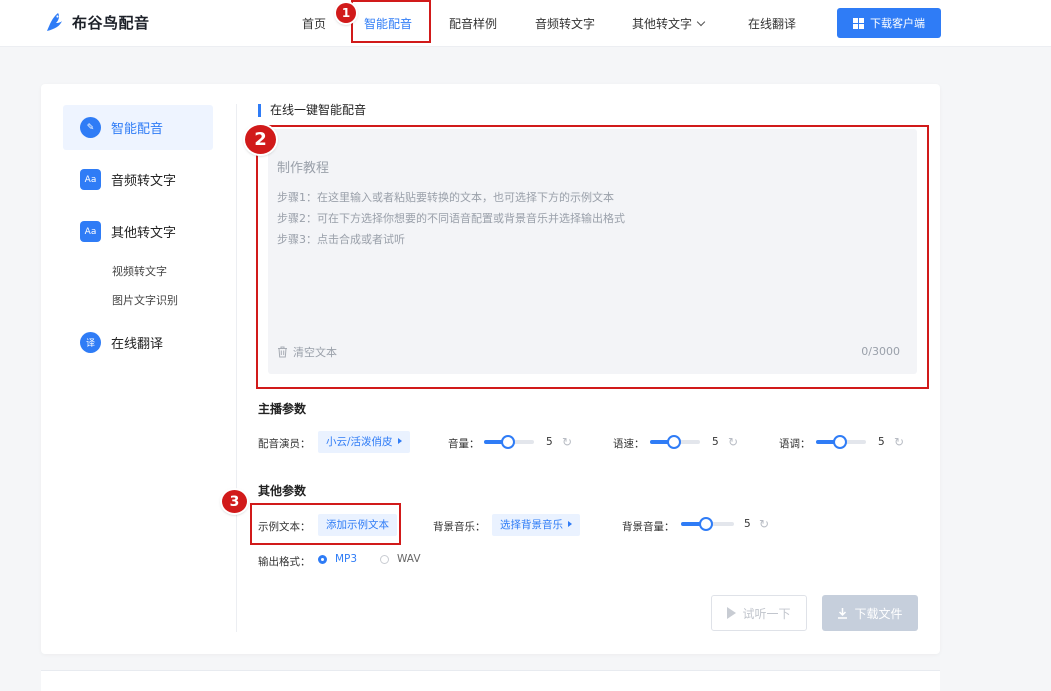  I want to click on sidebar-item-label: 其他转文字, so click(144, 233).